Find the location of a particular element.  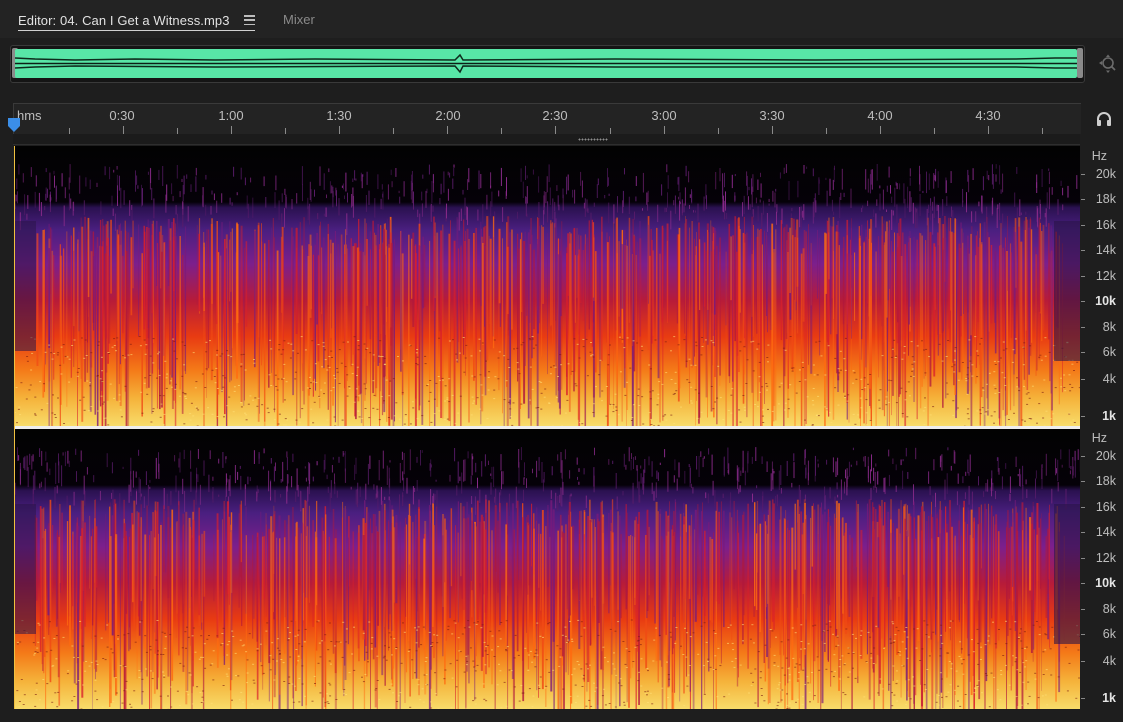

time-ruler-label: 3:30 is located at coordinates (772, 115).